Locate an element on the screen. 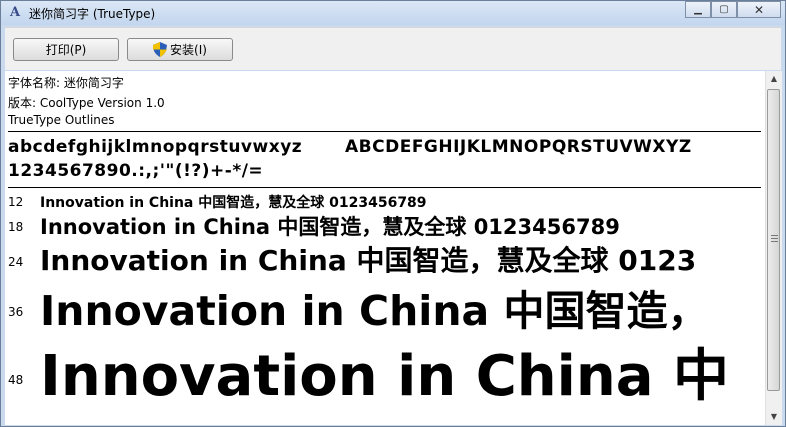 The width and height of the screenshot is (786, 427). vertical-scrollbar: ▲ ▼ is located at coordinates (773, 248).